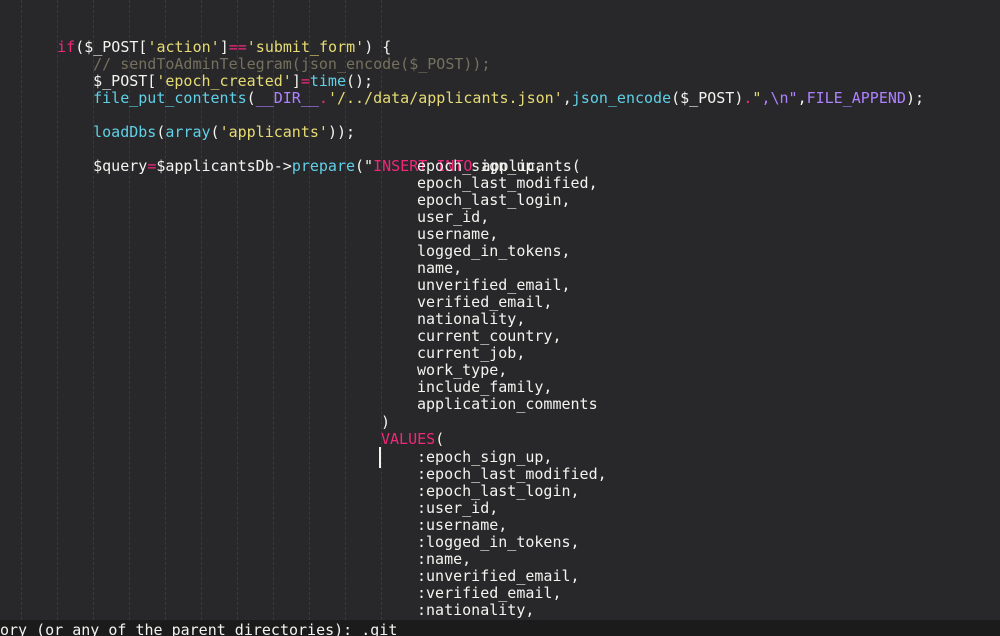  I want to click on code-line: :epoch_last_modified,, so click(303, 474).